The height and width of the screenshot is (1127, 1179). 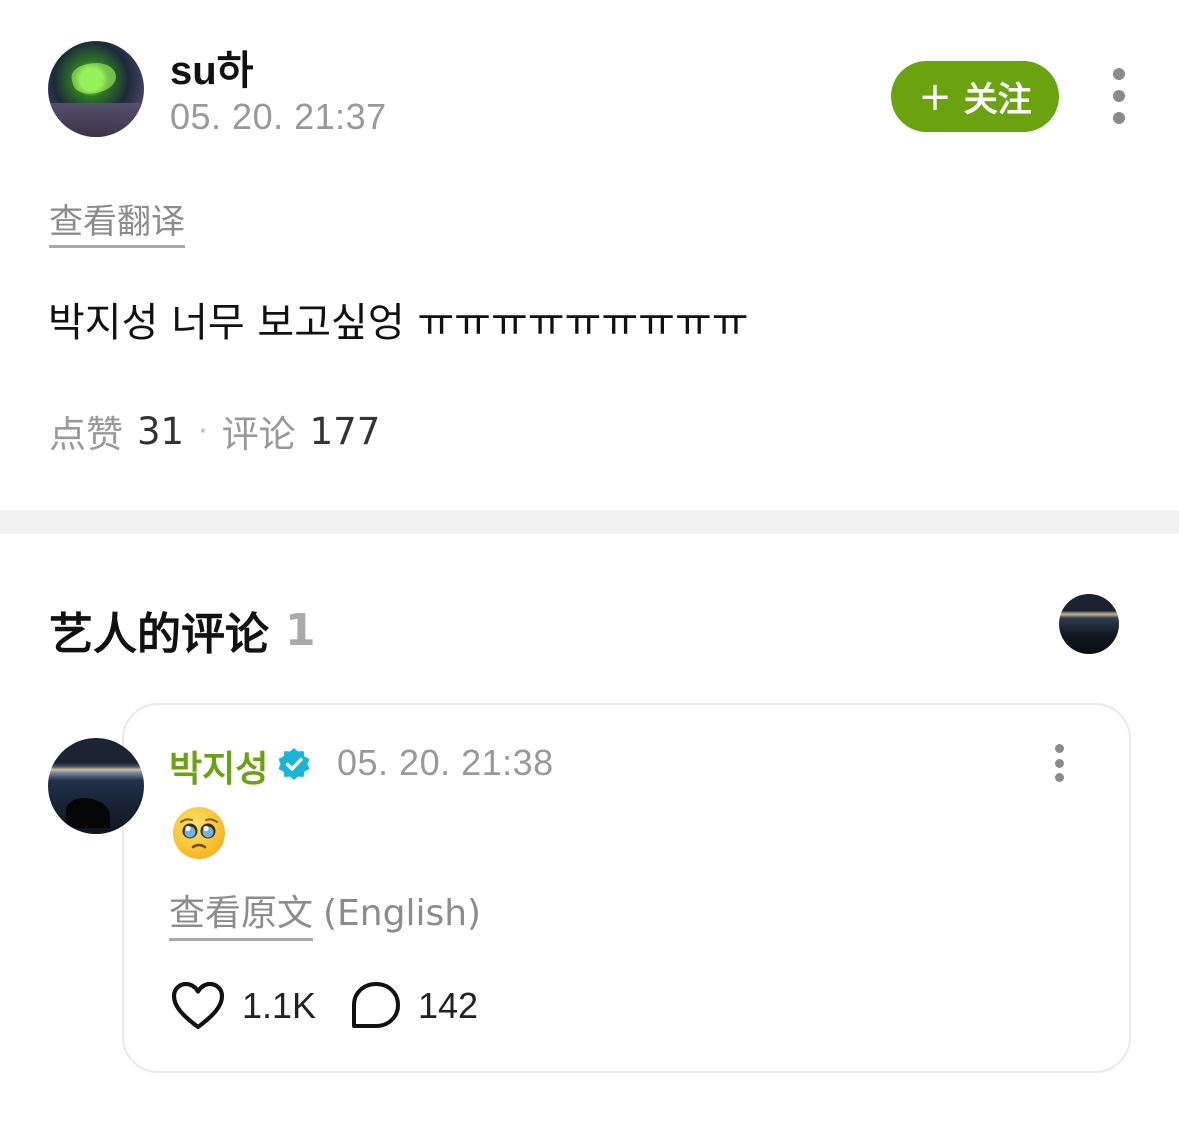 I want to click on post-timestamp: 05. 20. 21:37, so click(x=278, y=116).